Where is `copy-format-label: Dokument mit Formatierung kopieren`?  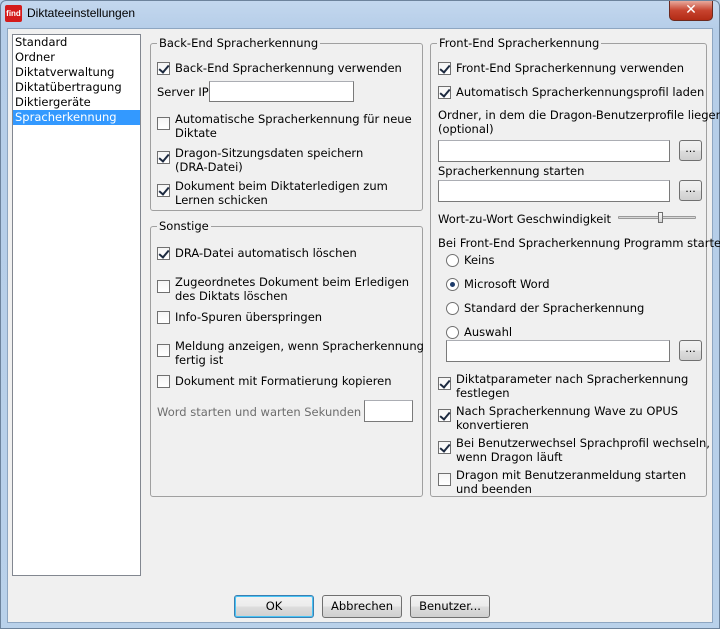 copy-format-label: Dokument mit Formatierung kopieren is located at coordinates (283, 381).